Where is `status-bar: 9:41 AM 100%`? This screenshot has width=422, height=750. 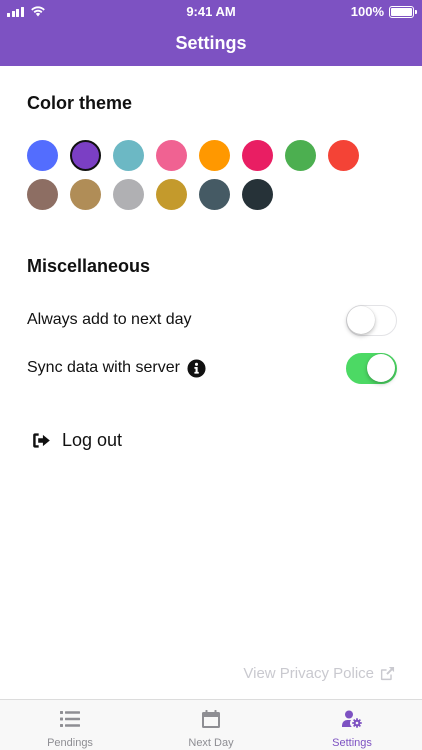 status-bar: 9:41 AM 100% is located at coordinates (211, 11).